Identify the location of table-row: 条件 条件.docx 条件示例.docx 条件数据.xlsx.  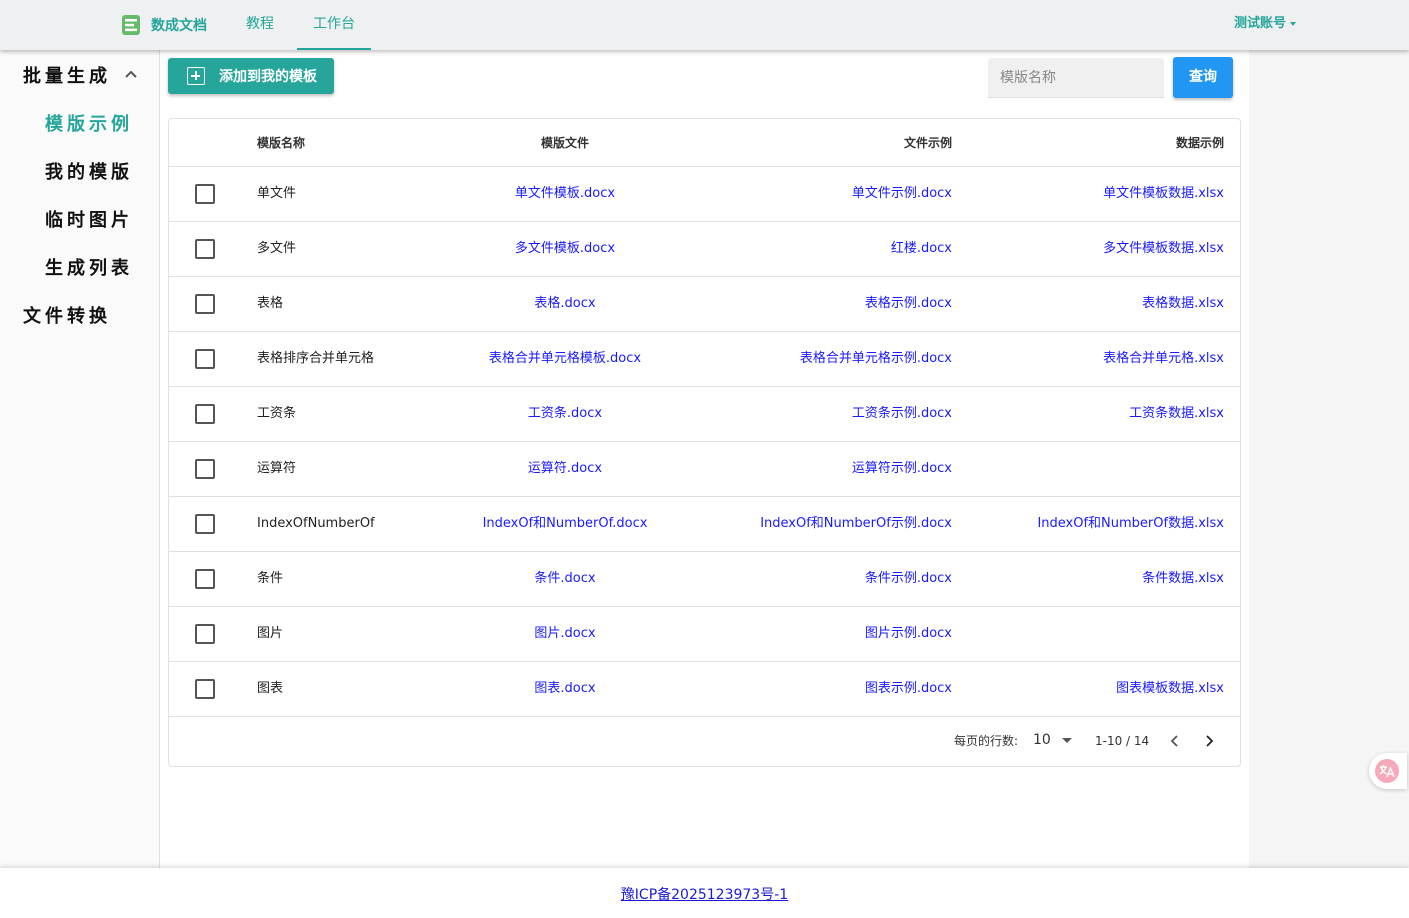
(704, 579).